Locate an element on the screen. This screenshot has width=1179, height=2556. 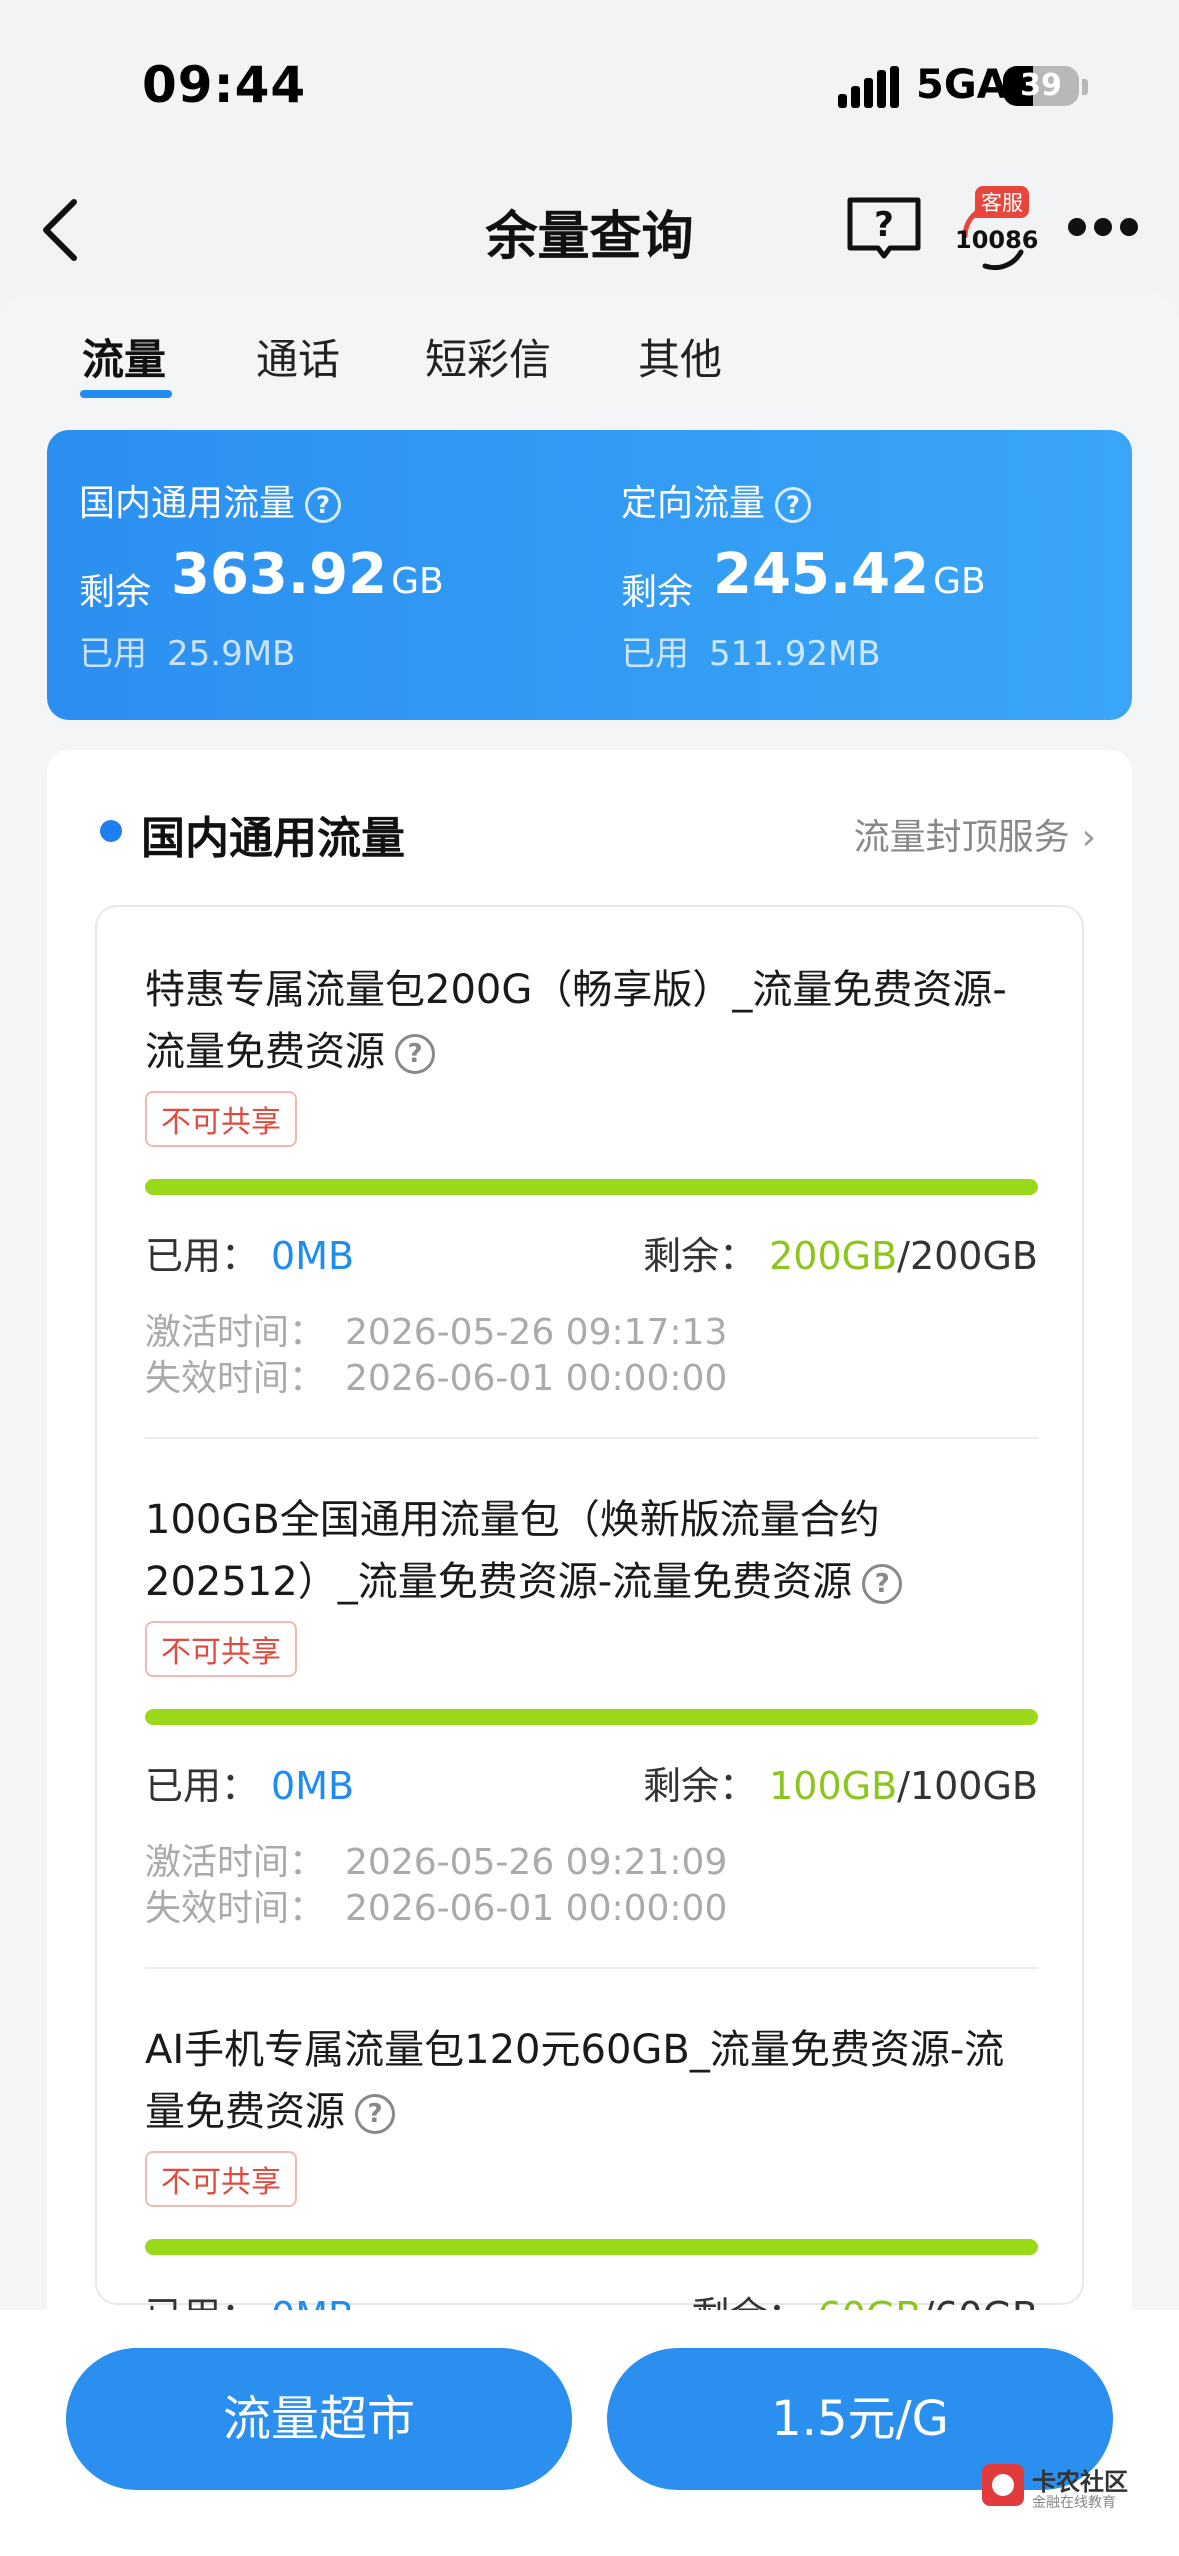
battery-level: 39 is located at coordinates (1041, 85).